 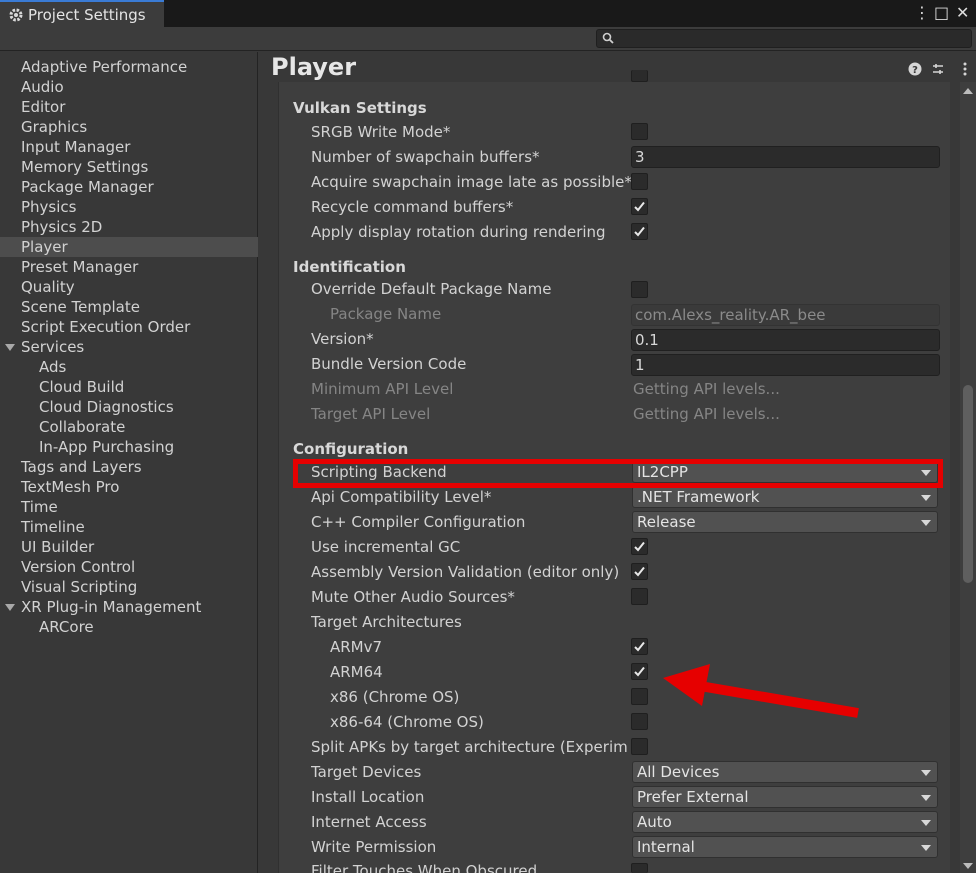 I want to click on sidebar-item-physics: Physics, so click(x=48, y=207).